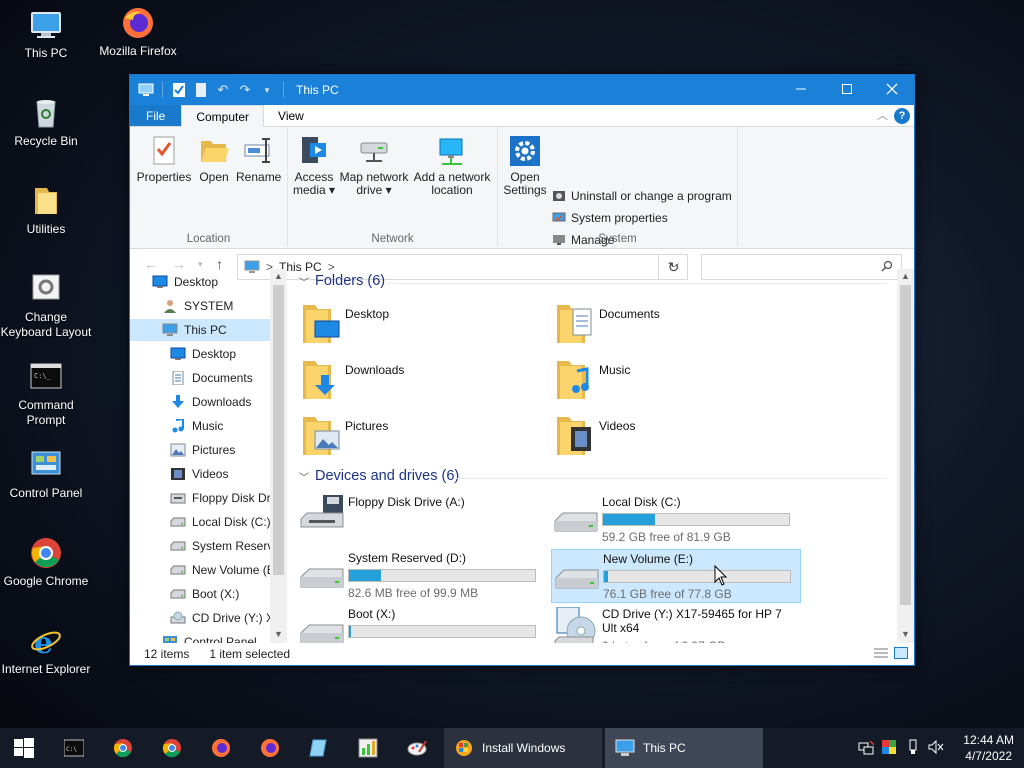 This screenshot has width=1024, height=768. Describe the element at coordinates (200, 546) in the screenshot. I see `nav-item-system-reserve: System Reserve` at that location.